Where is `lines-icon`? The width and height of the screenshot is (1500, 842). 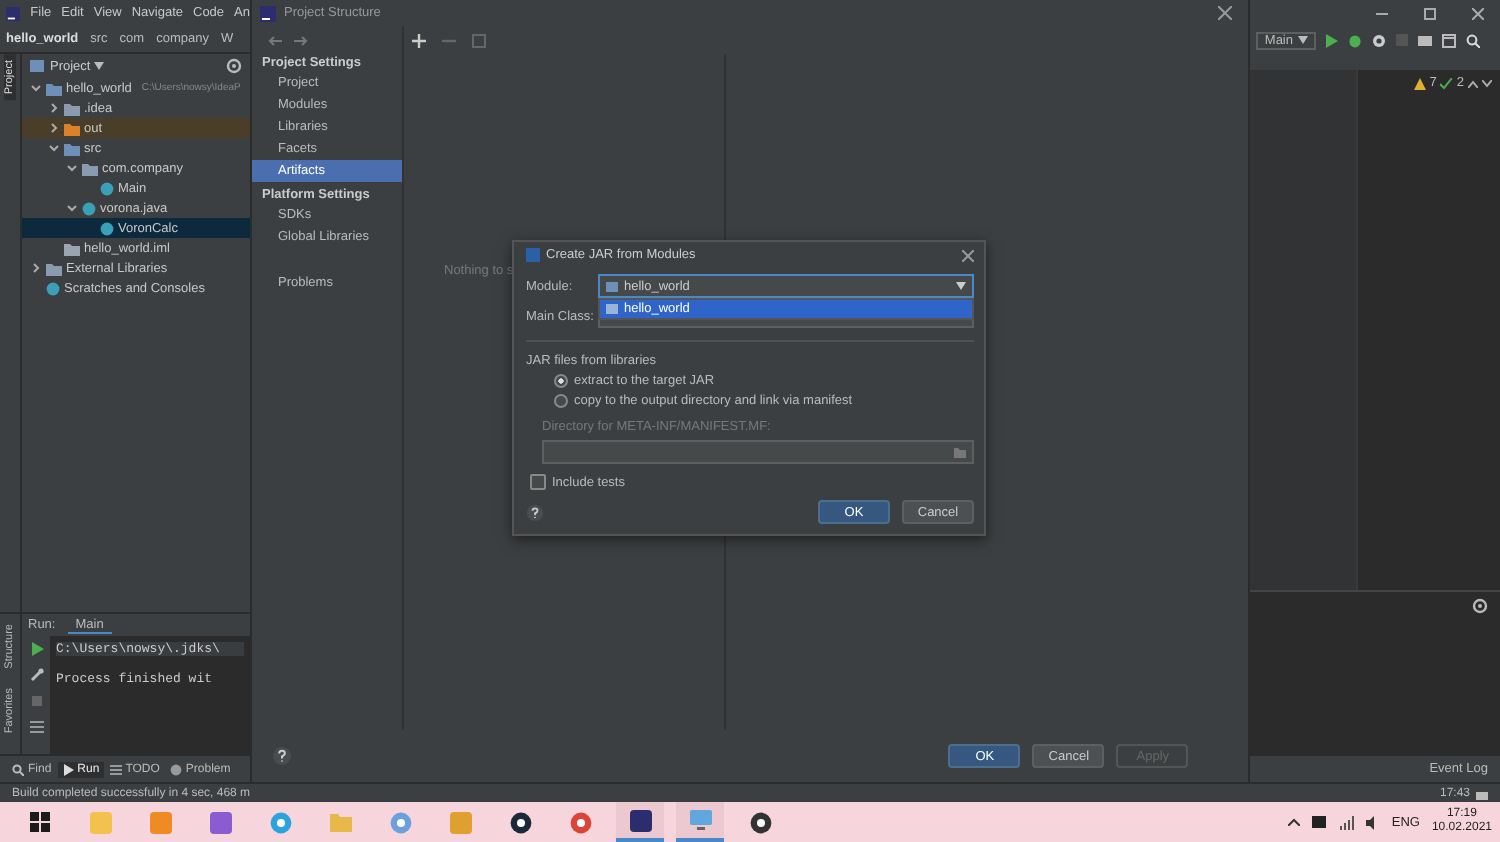 lines-icon is located at coordinates (36, 727).